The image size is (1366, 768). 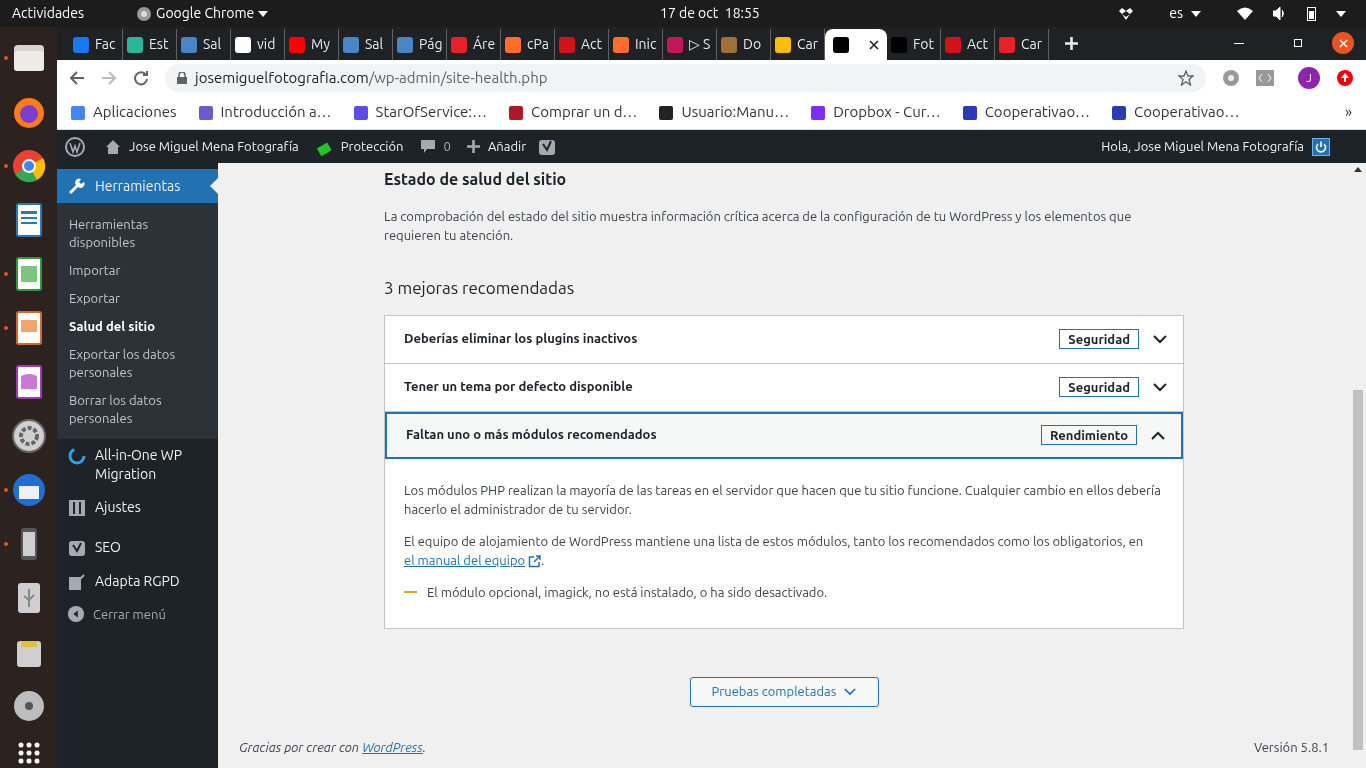 What do you see at coordinates (202, 146) in the screenshot?
I see `site-link: Jose Miguel Mena Fotografía` at bounding box center [202, 146].